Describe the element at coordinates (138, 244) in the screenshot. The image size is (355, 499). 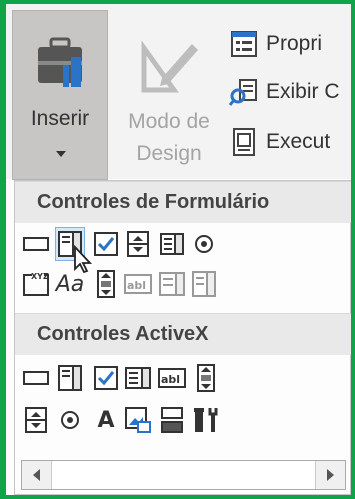
I see `form-spin-button-icon` at that location.